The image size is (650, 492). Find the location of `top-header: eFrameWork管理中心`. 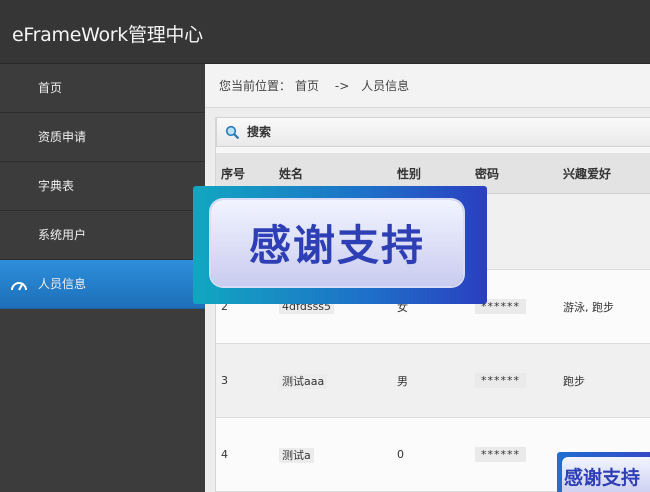

top-header: eFrameWork管理中心 is located at coordinates (325, 32).